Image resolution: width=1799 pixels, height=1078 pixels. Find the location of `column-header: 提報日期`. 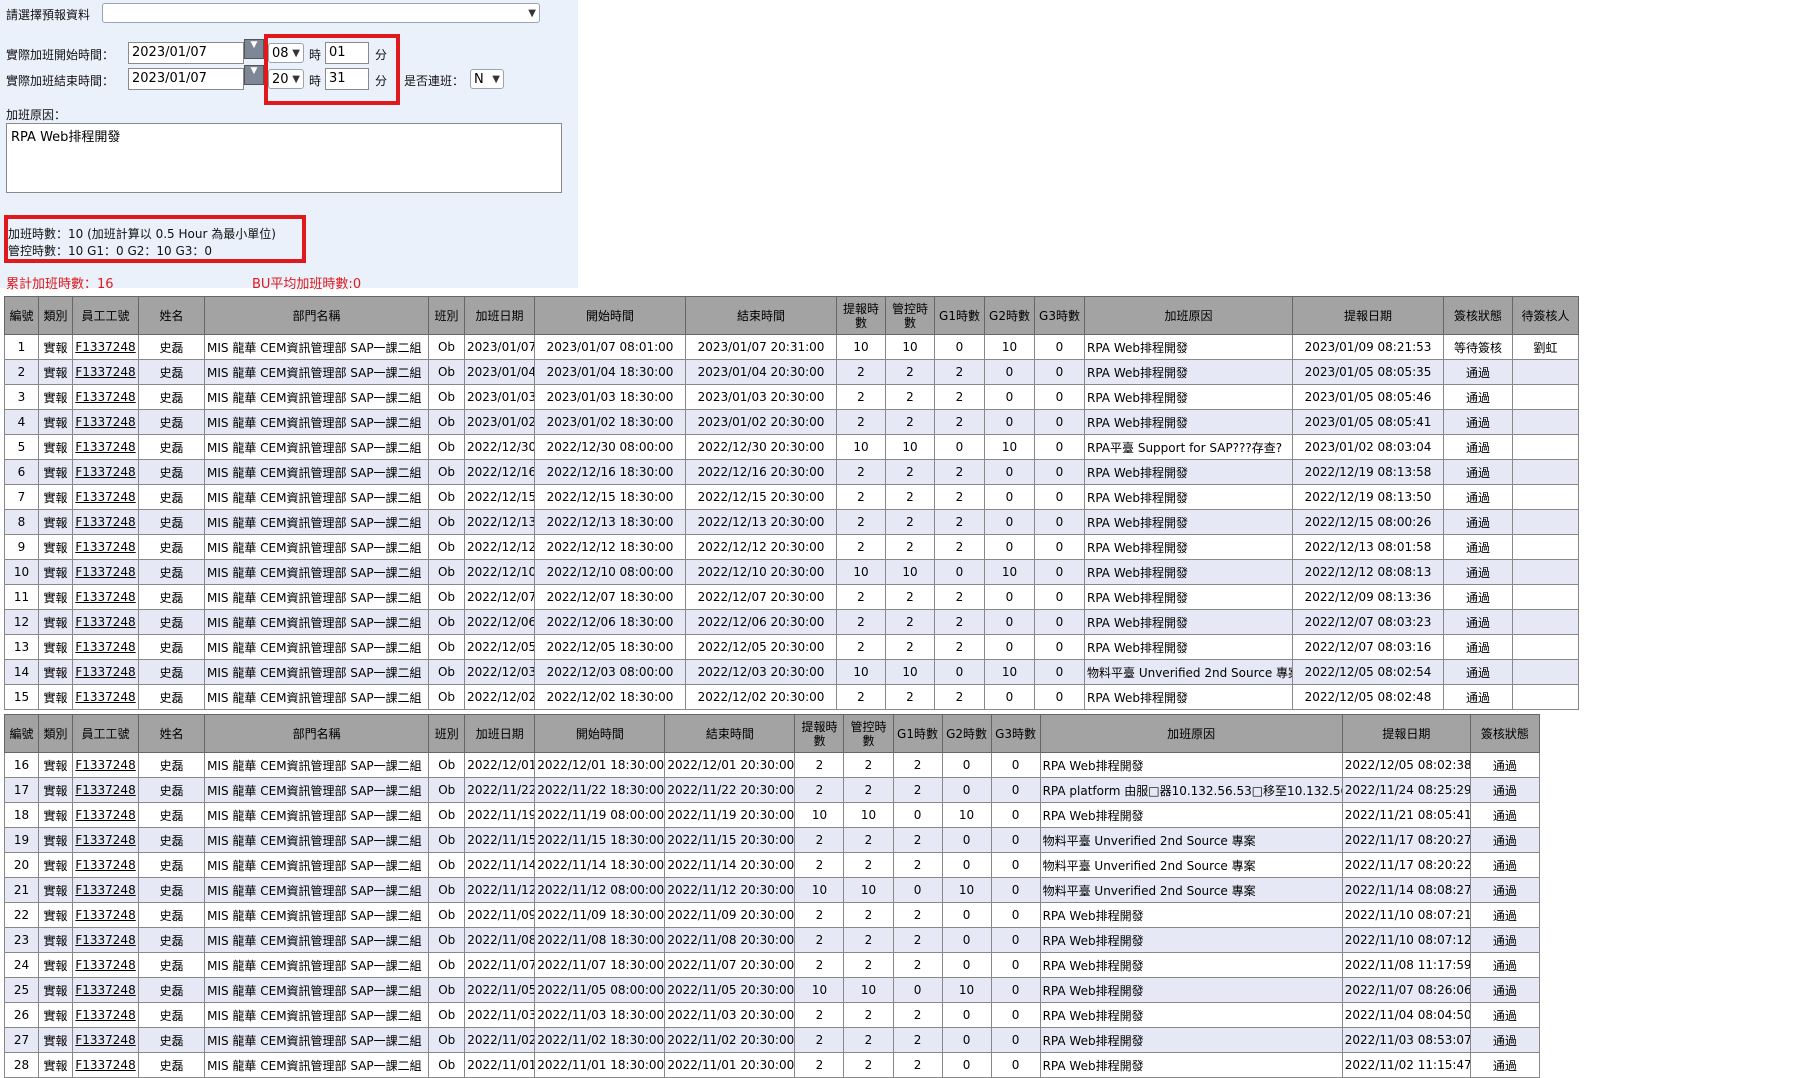

column-header: 提報日期 is located at coordinates (1368, 315).